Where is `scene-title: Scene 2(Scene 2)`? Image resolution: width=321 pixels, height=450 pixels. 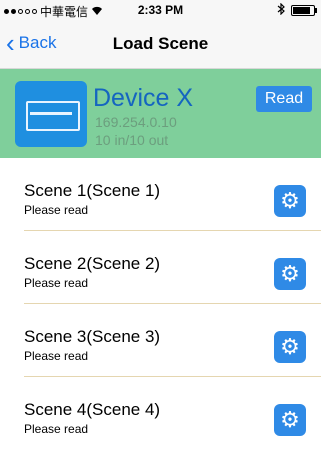 scene-title: Scene 2(Scene 2) is located at coordinates (92, 263).